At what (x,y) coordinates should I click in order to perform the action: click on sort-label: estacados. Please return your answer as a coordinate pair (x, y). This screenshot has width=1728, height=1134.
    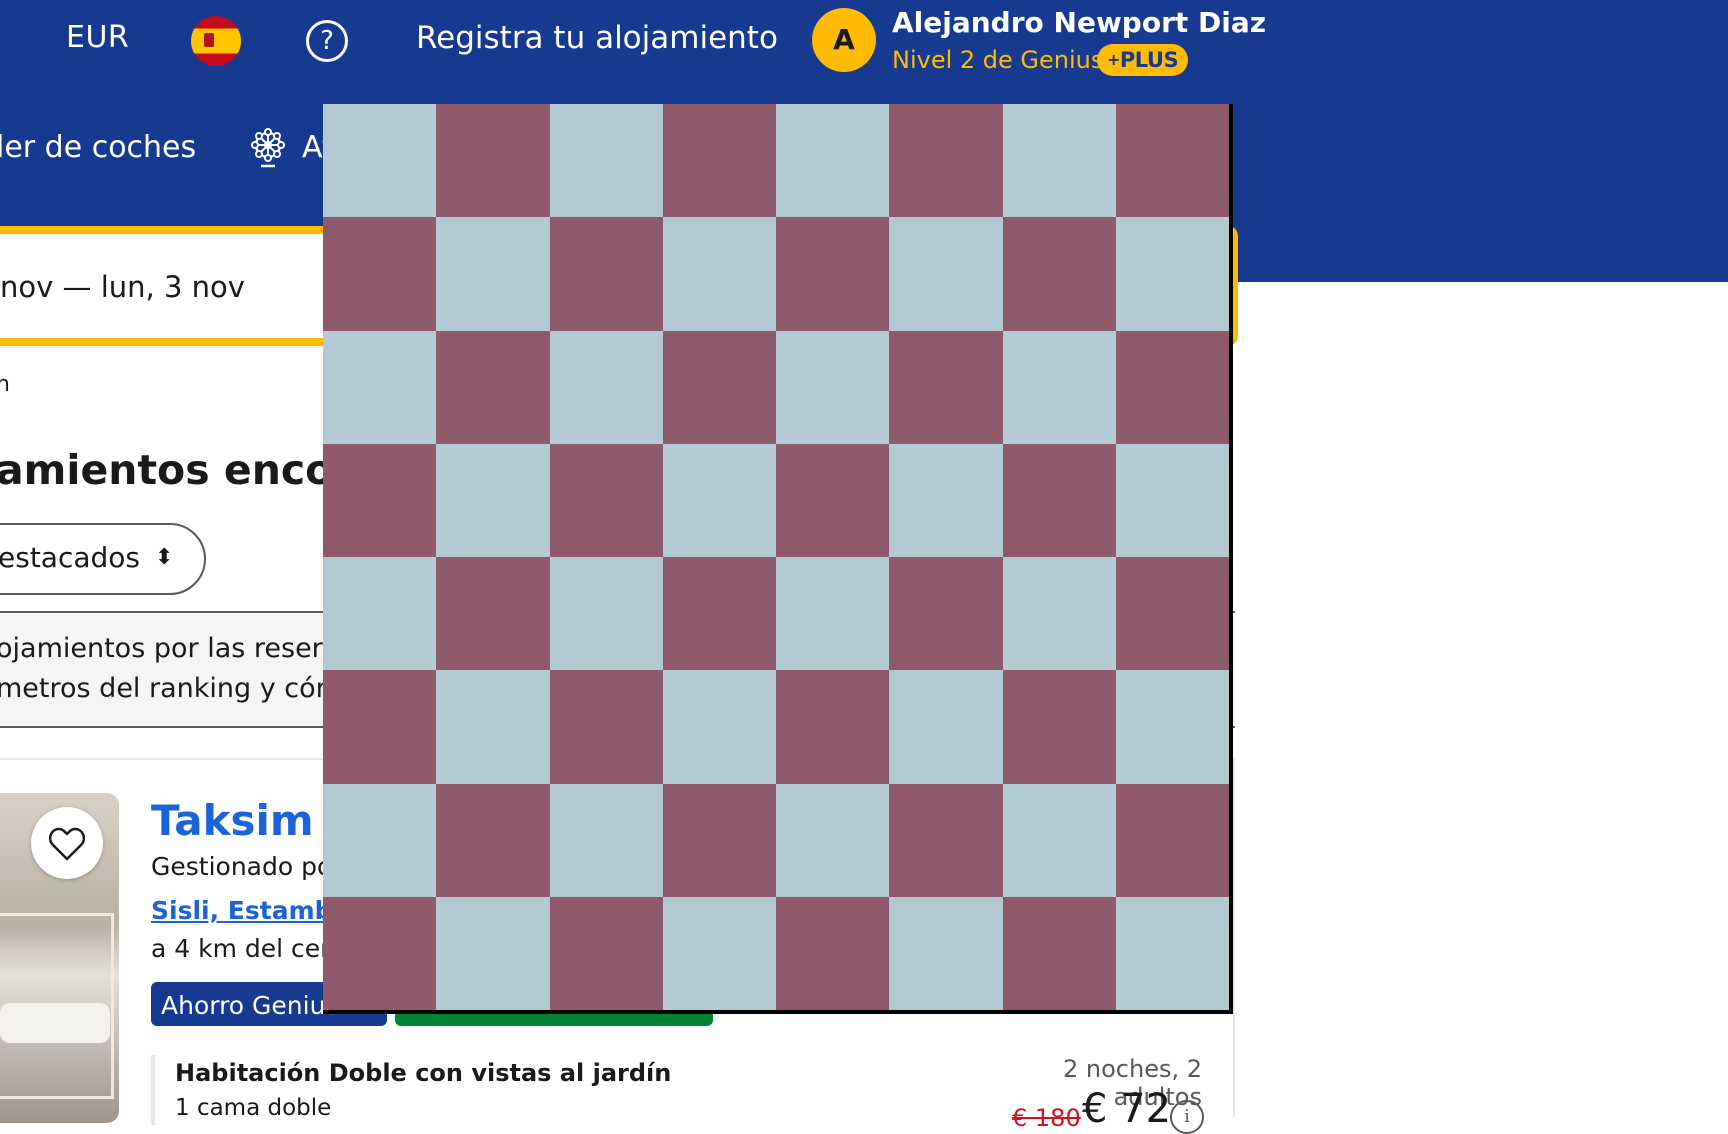
    Looking at the image, I should click on (70, 557).